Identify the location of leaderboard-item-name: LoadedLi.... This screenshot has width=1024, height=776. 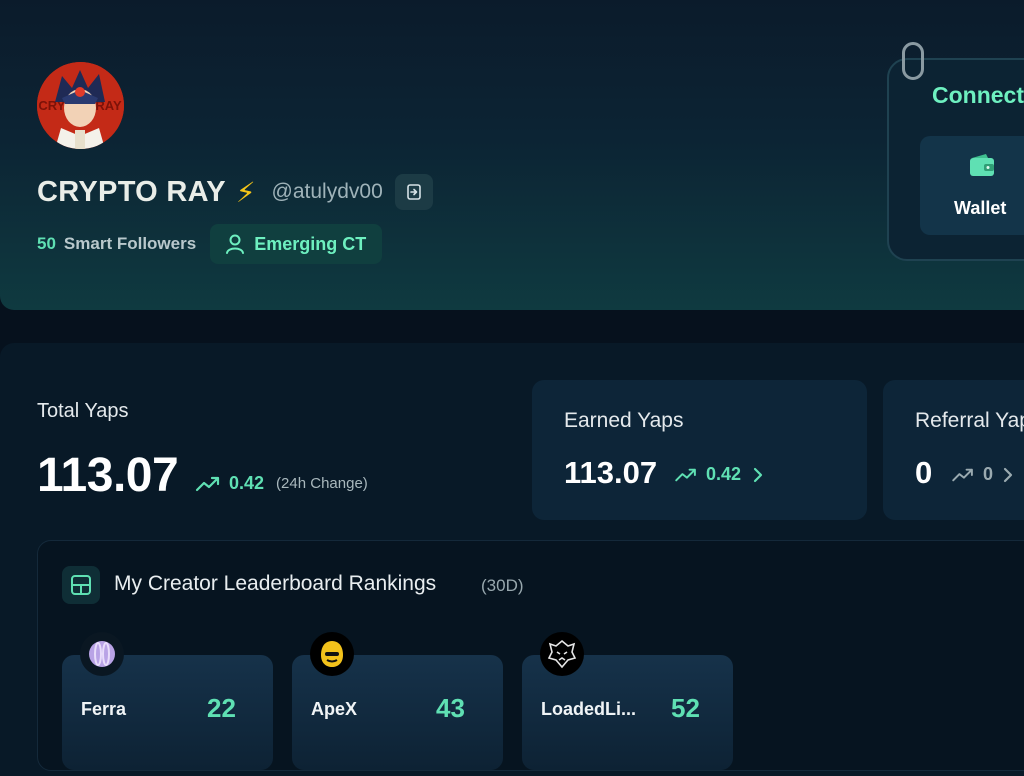
(589, 709).